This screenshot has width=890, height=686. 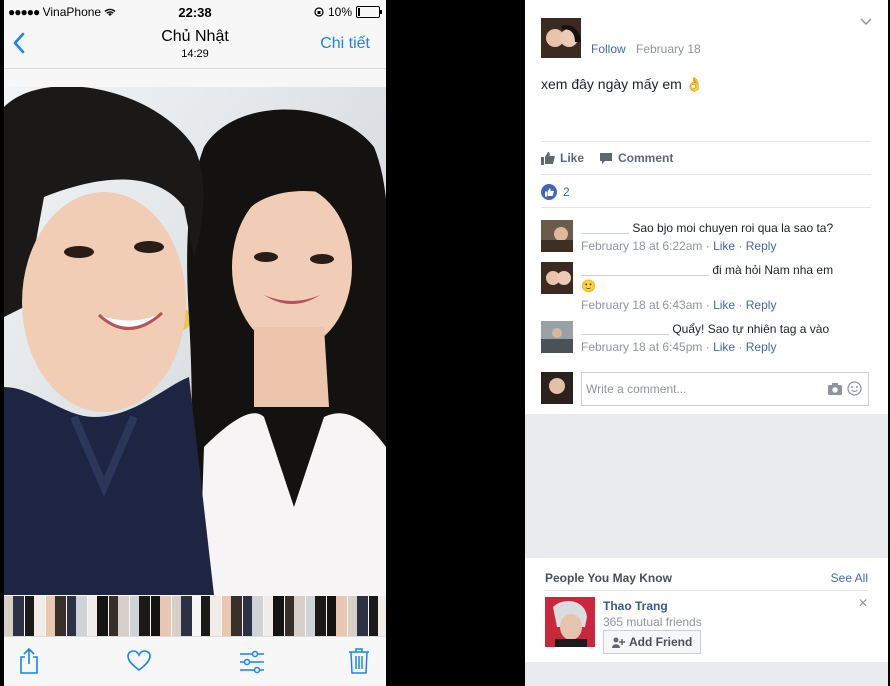 What do you see at coordinates (641, 305) in the screenshot?
I see `comment-time: February 18 at 6:43am` at bounding box center [641, 305].